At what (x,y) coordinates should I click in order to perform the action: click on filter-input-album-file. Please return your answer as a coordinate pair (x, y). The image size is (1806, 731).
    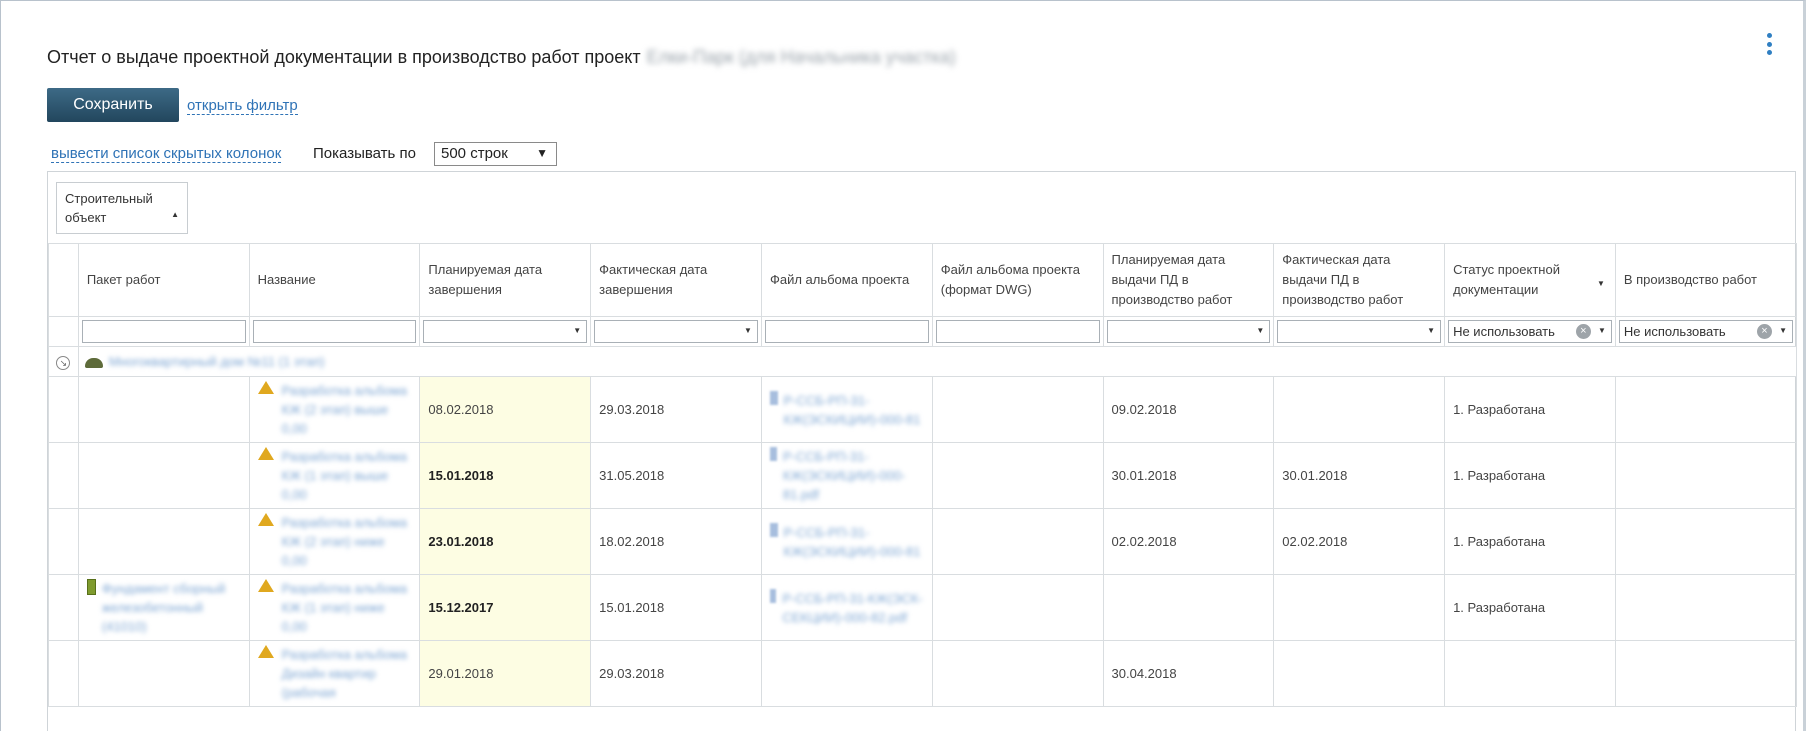
    Looking at the image, I should click on (846, 331).